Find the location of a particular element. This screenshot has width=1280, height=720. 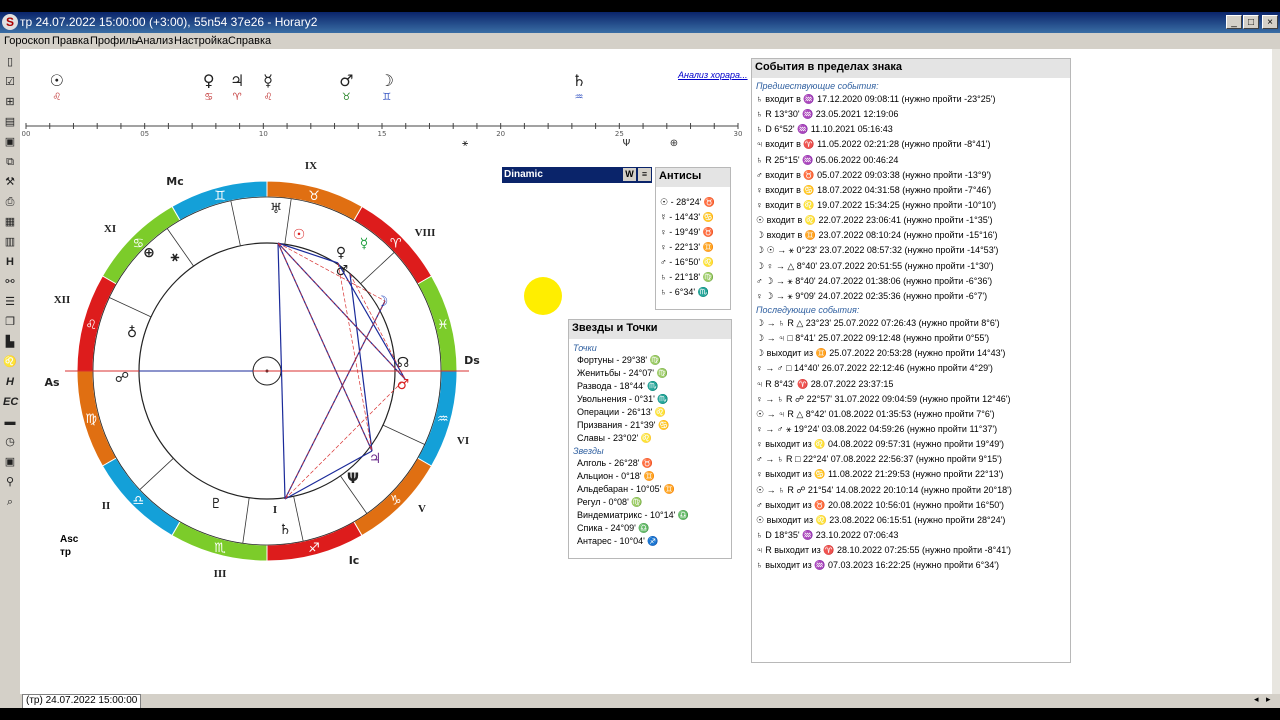

menu-button: ≡ is located at coordinates (644, 174).